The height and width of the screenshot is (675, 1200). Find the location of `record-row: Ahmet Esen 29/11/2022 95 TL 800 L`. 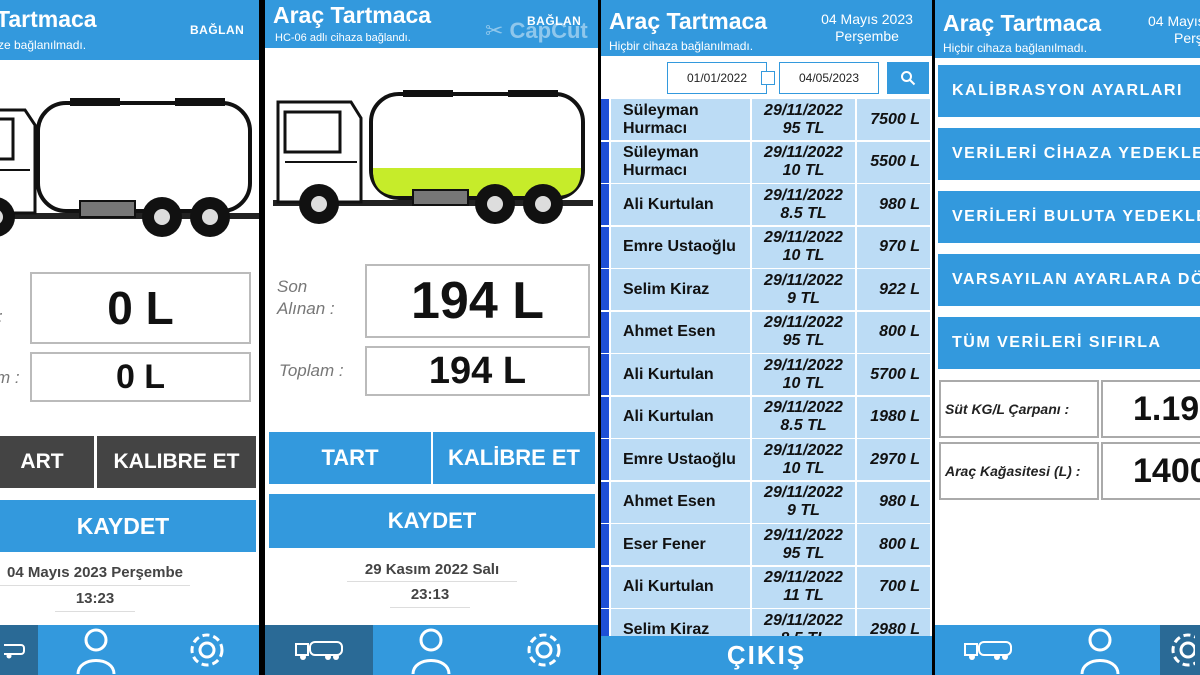

record-row: Ahmet Esen 29/11/2022 95 TL 800 L is located at coordinates (766, 332).